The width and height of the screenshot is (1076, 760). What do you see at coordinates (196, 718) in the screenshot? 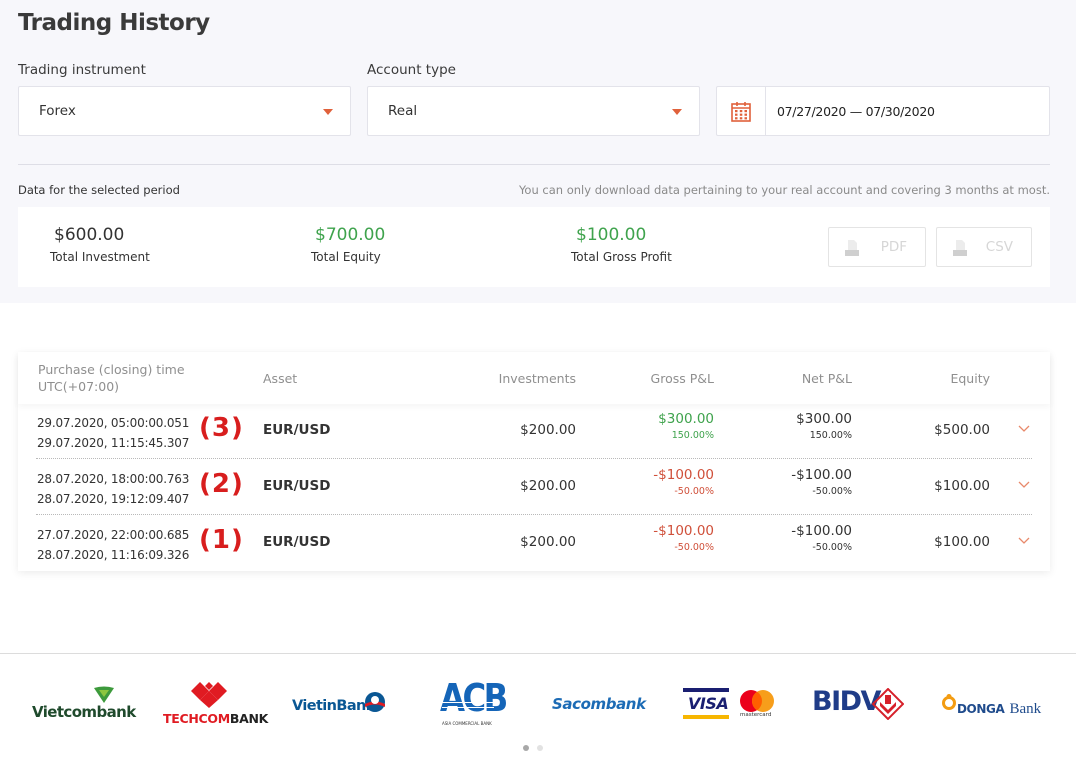
I see `techcom-text: TECHCOM` at bounding box center [196, 718].